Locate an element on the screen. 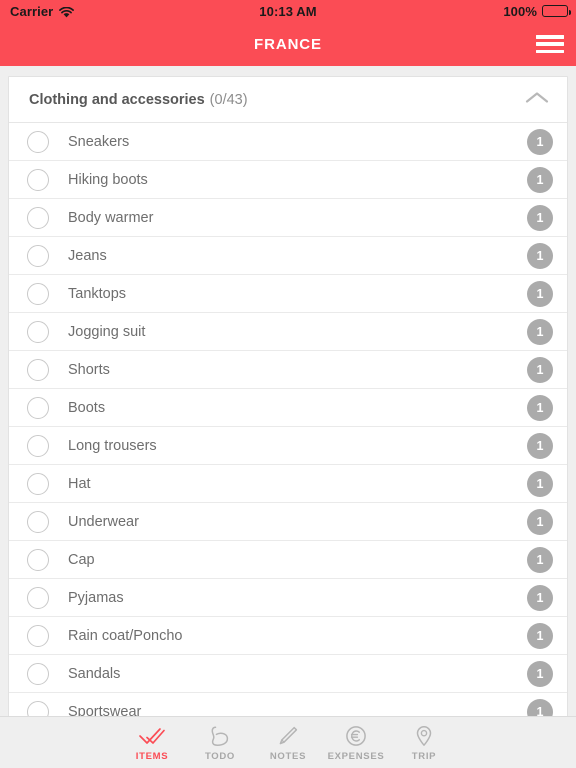  chevron-up-icon is located at coordinates (537, 99).